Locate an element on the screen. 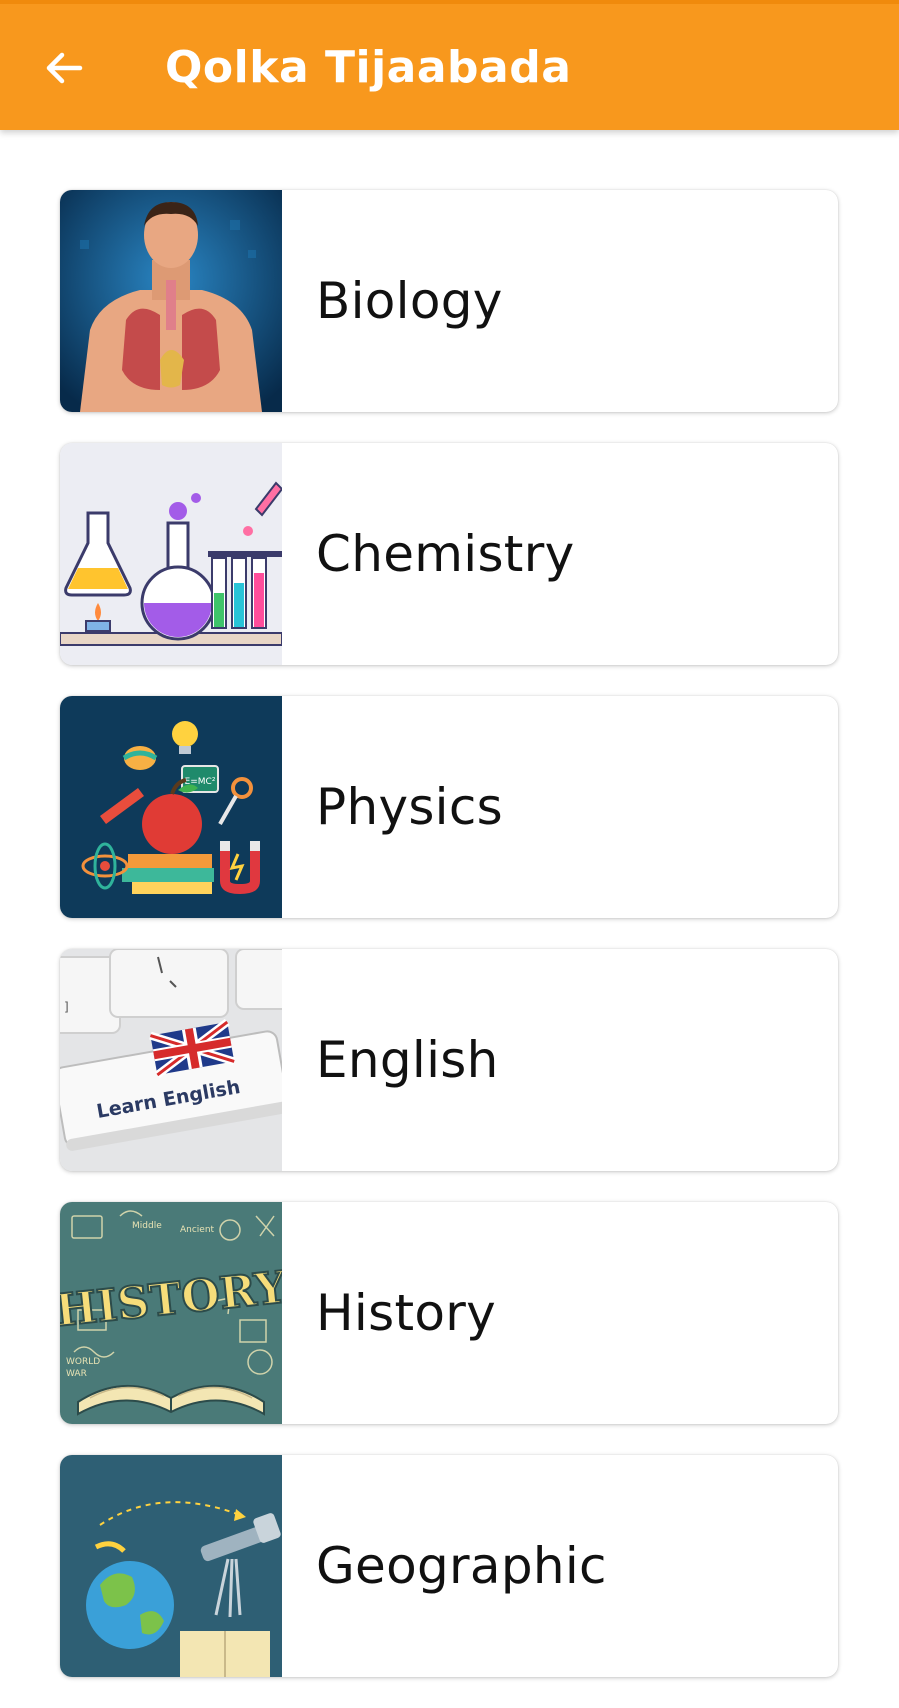 This screenshot has height=1708, width=899. app-bar: Qolka Tijaabada is located at coordinates (449, 65).